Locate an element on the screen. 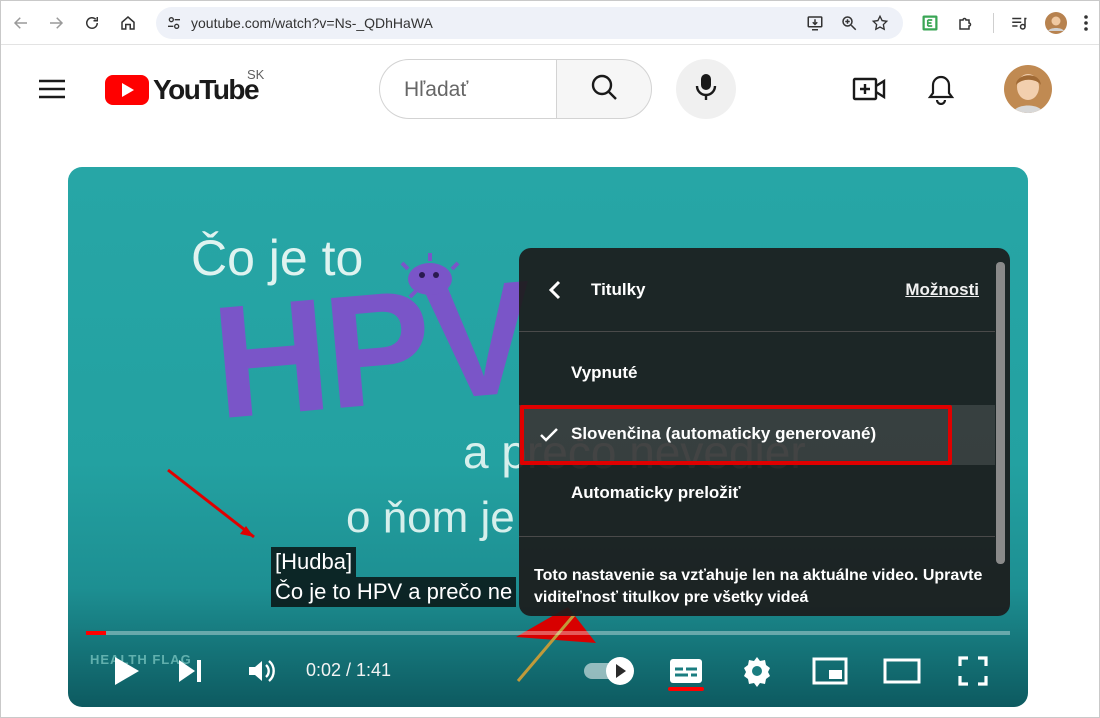  caption-line-2: Čo je to HPV a prečo ne is located at coordinates (394, 592).